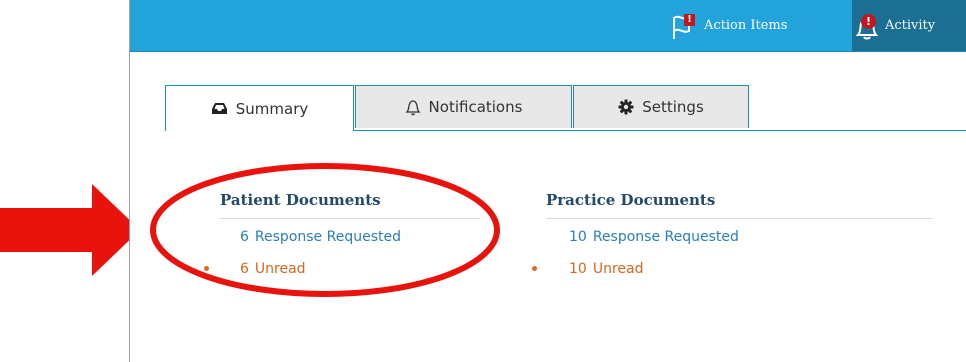  I want to click on gear-icon, so click(626, 107).